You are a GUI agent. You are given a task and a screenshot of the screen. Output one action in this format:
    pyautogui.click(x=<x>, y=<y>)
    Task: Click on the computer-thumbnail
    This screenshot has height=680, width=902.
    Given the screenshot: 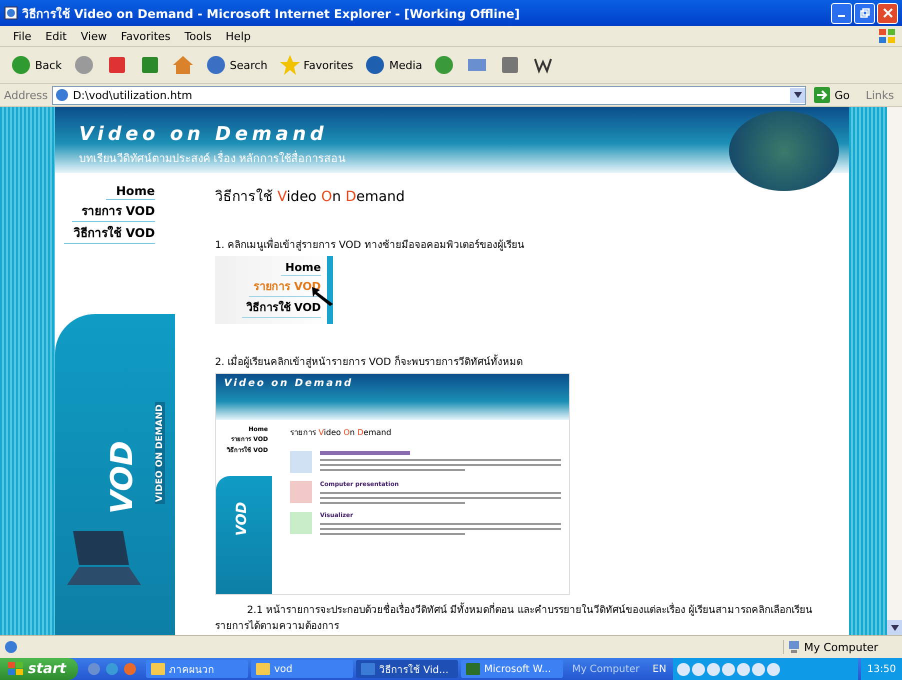 What is the action you would take?
    pyautogui.click(x=301, y=492)
    